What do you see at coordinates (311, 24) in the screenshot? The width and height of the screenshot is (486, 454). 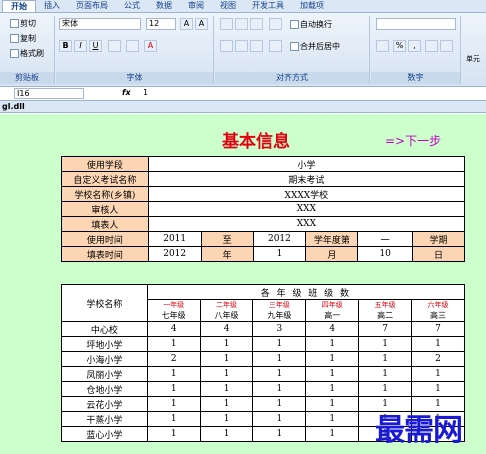 I see `wrap-text-button: 自动换行` at bounding box center [311, 24].